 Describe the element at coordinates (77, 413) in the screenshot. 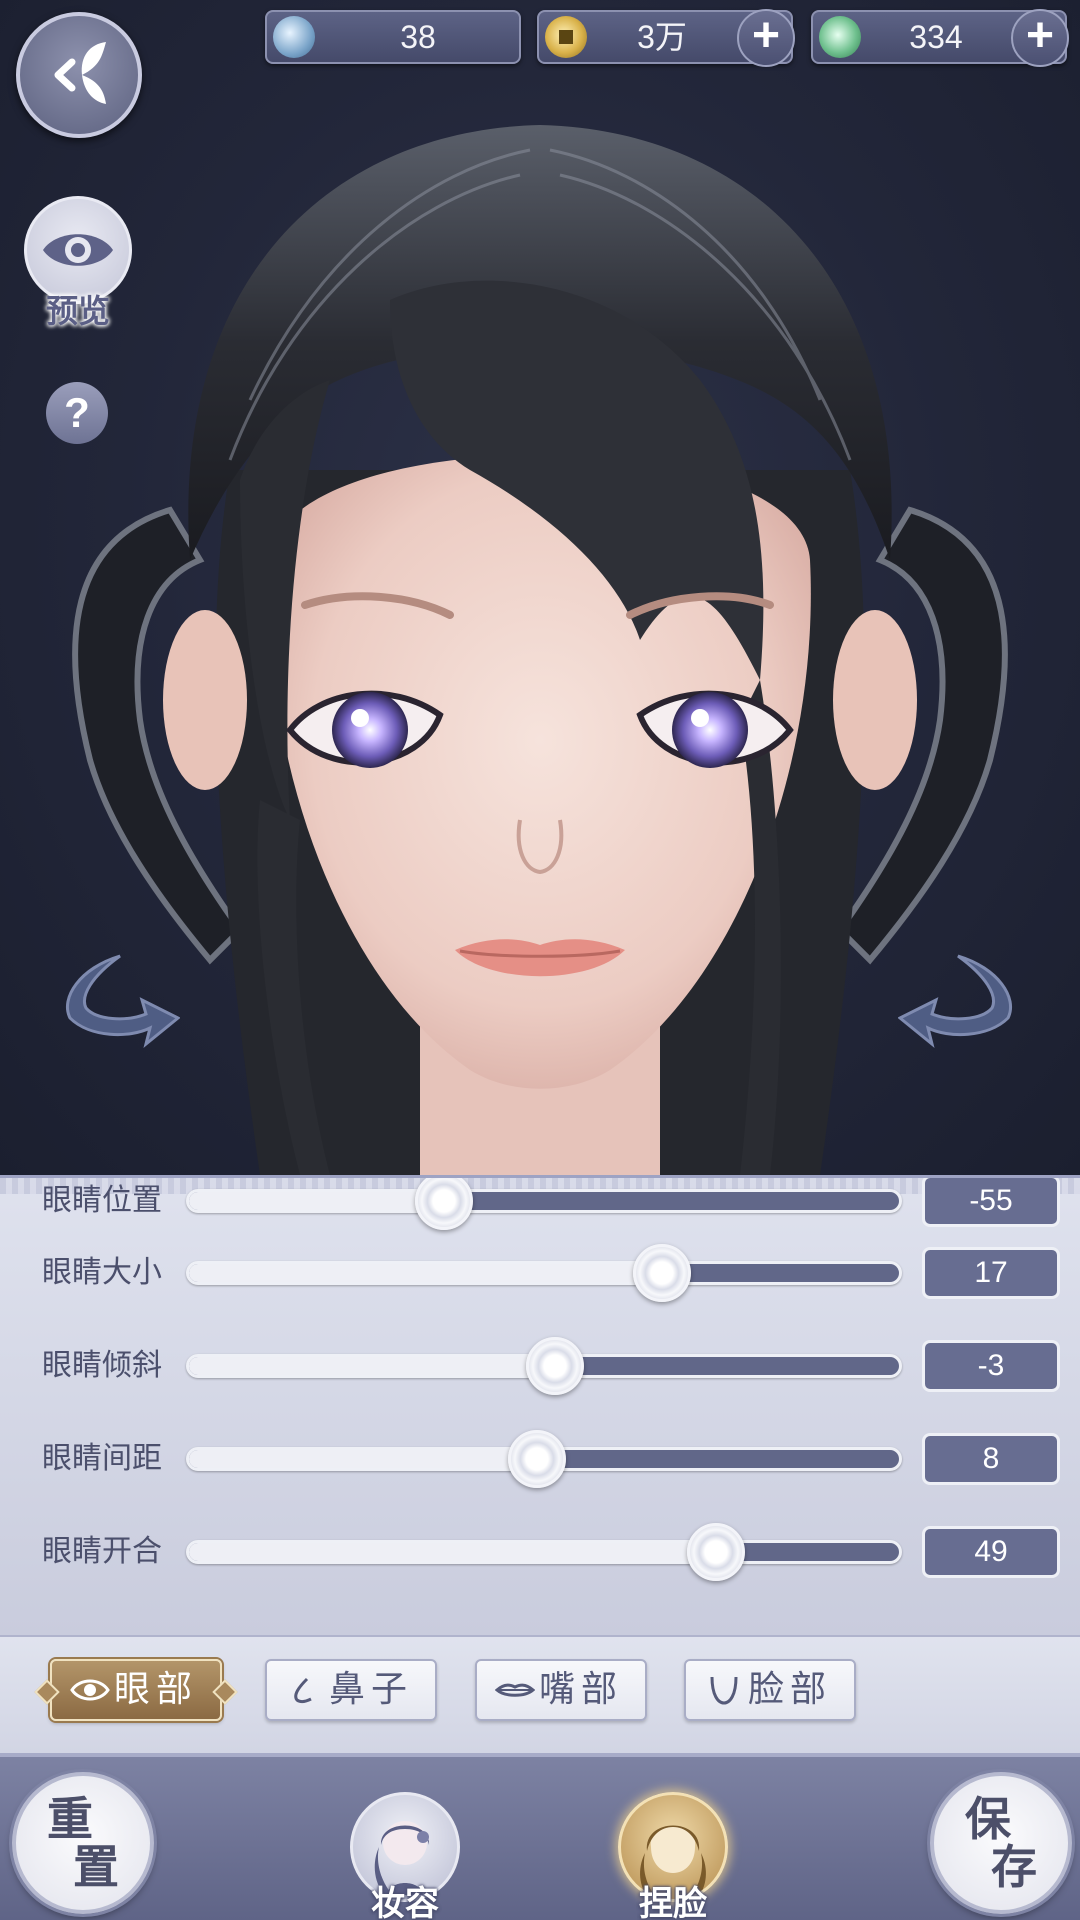

I see `help-button: ?` at that location.